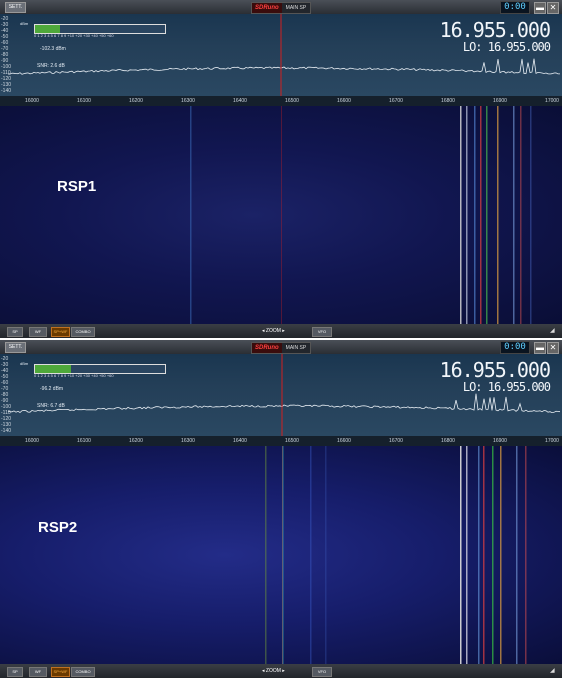  I want to click on device-label: RSP2, so click(58, 527).